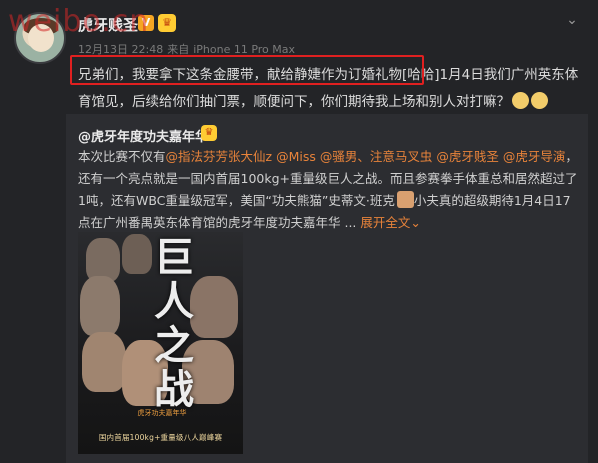 The height and width of the screenshot is (463, 598). What do you see at coordinates (108, 24) in the screenshot?
I see `username: 虎牙贱圣` at bounding box center [108, 24].